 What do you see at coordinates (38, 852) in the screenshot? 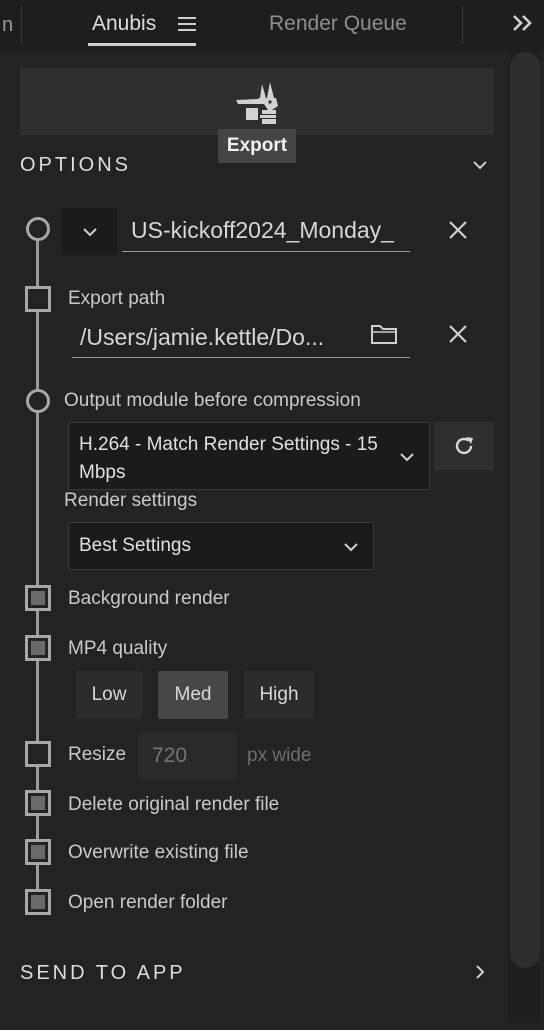
I see `overwrite-existing-checkbox` at bounding box center [38, 852].